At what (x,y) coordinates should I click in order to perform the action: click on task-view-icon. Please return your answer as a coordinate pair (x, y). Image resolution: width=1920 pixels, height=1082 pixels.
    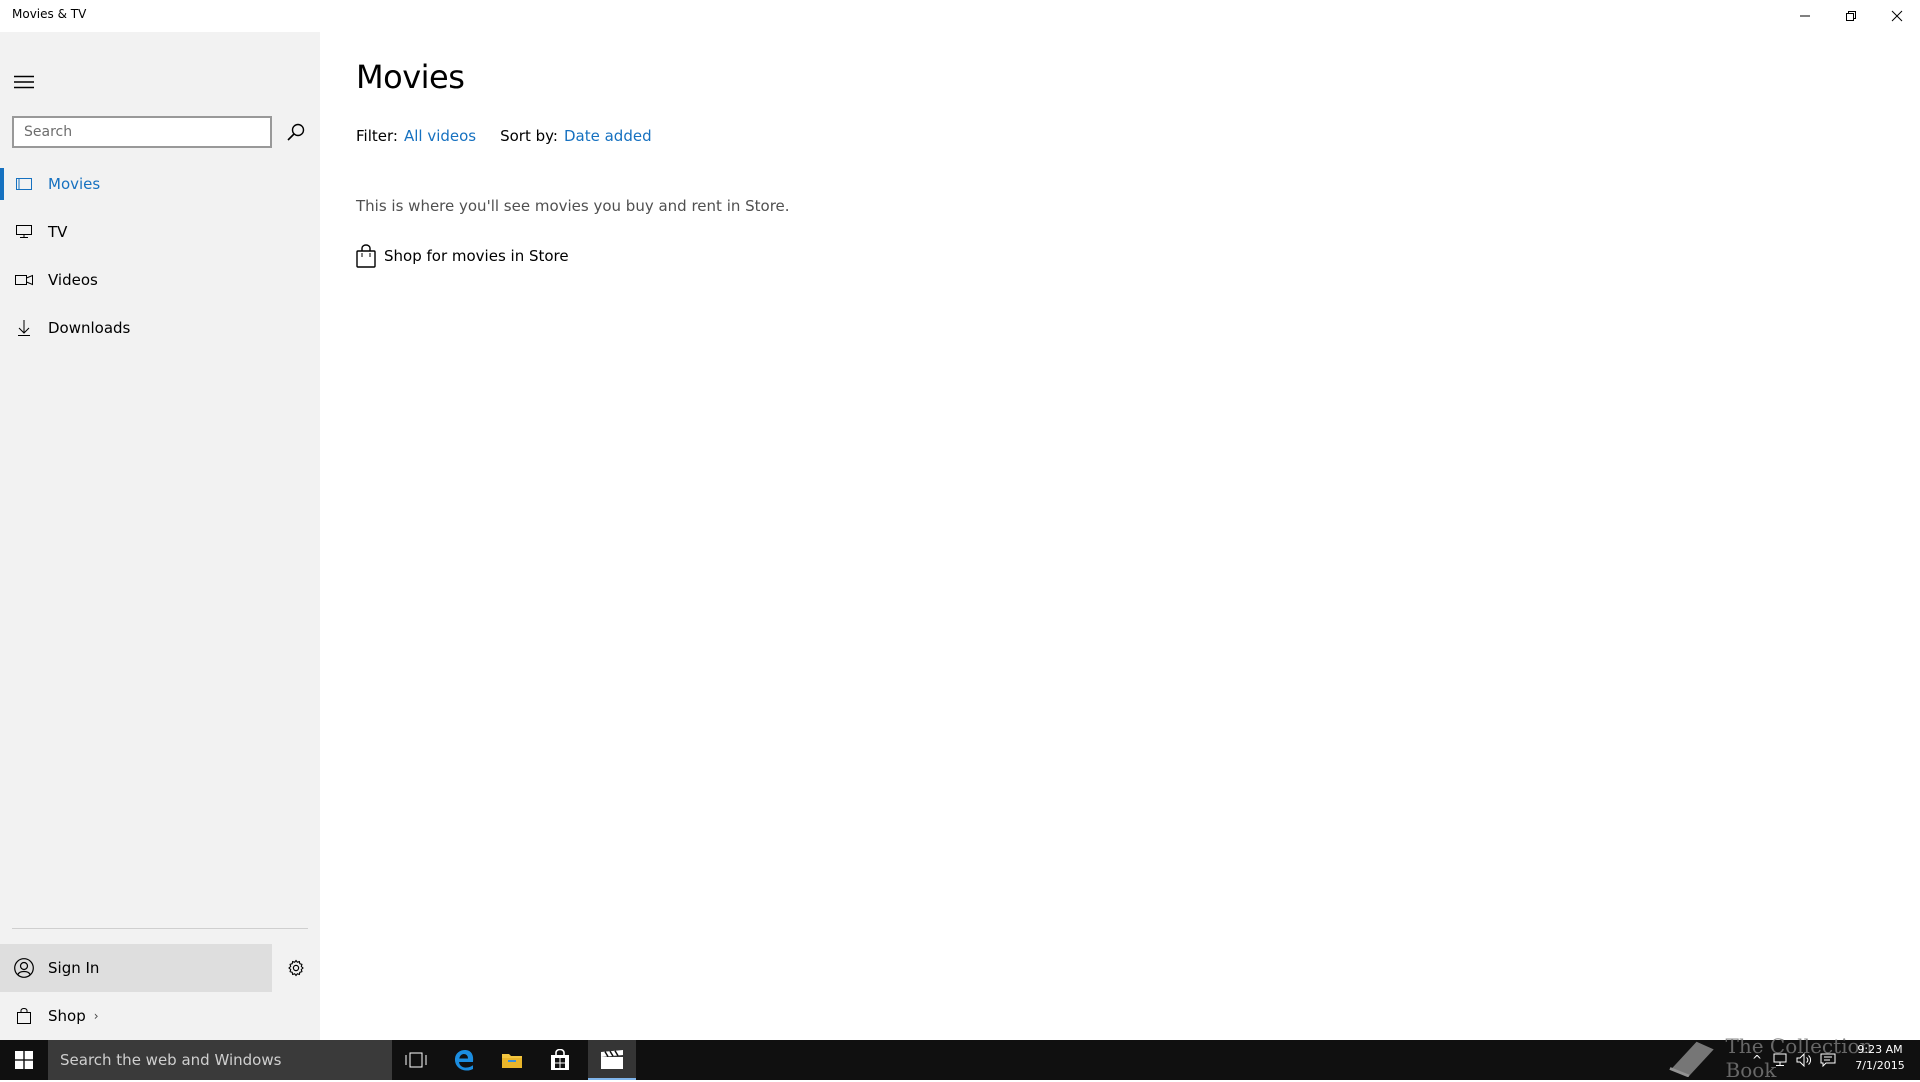
    Looking at the image, I should click on (416, 1060).